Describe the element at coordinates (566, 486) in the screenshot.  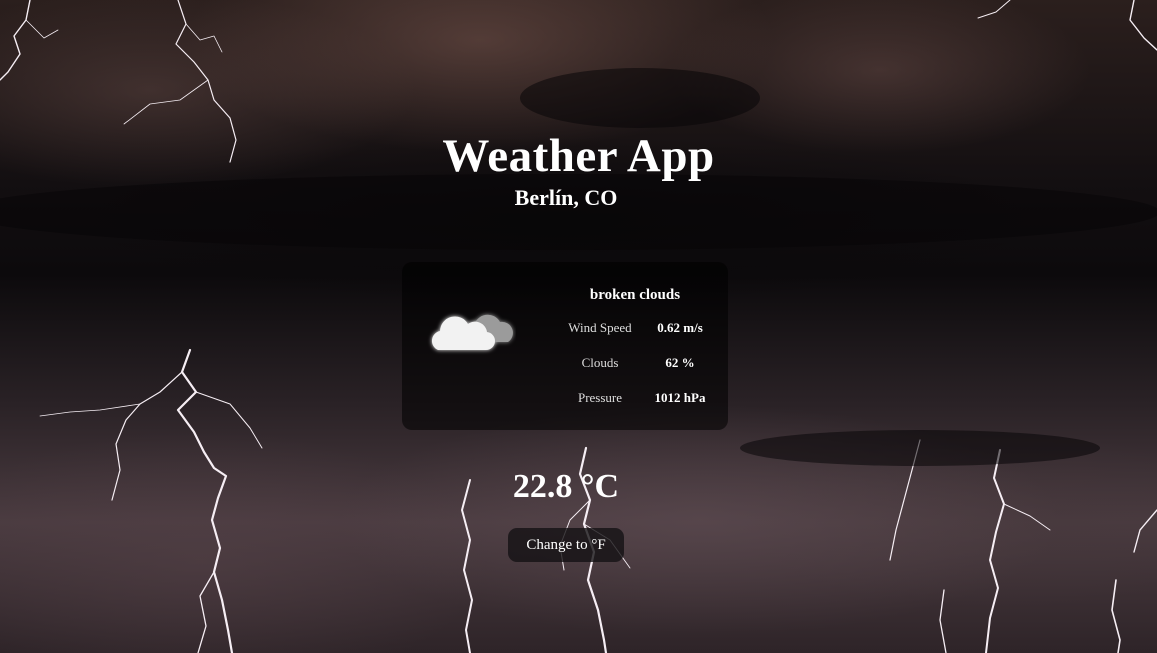
I see `temperature-display: 22.8 °C` at that location.